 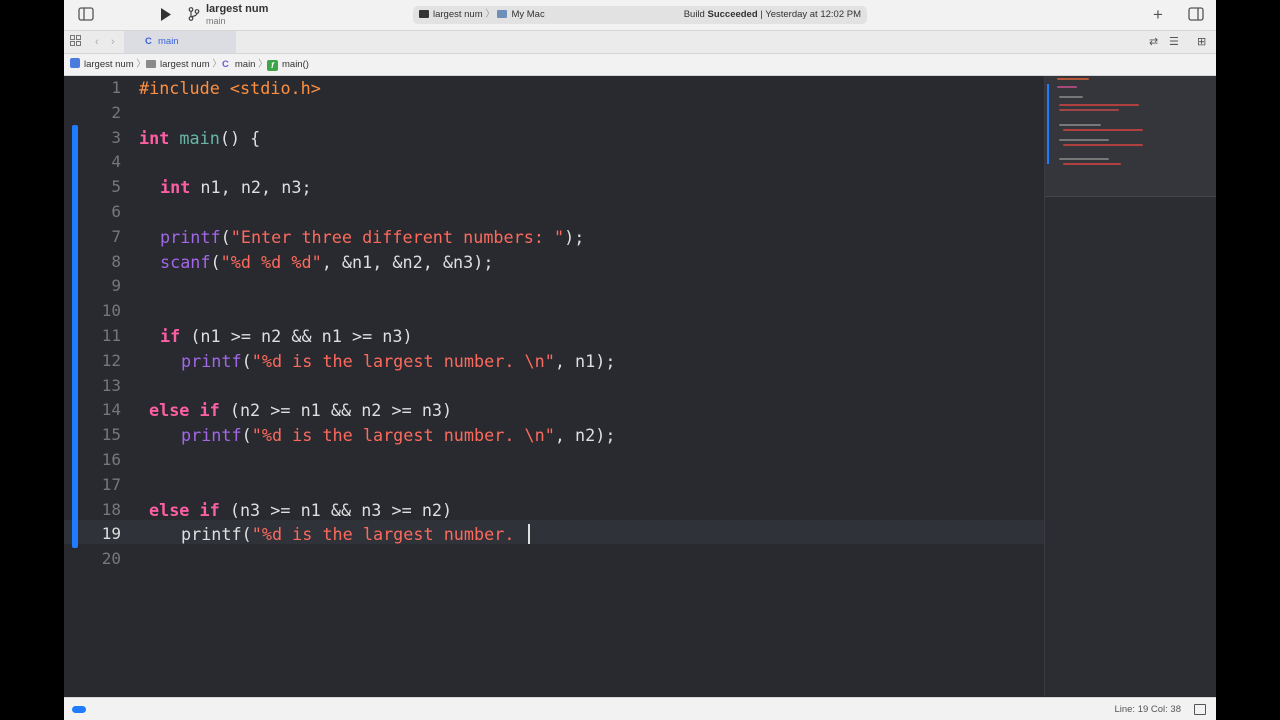 What do you see at coordinates (237, 9) in the screenshot?
I see `project-name: largest num` at bounding box center [237, 9].